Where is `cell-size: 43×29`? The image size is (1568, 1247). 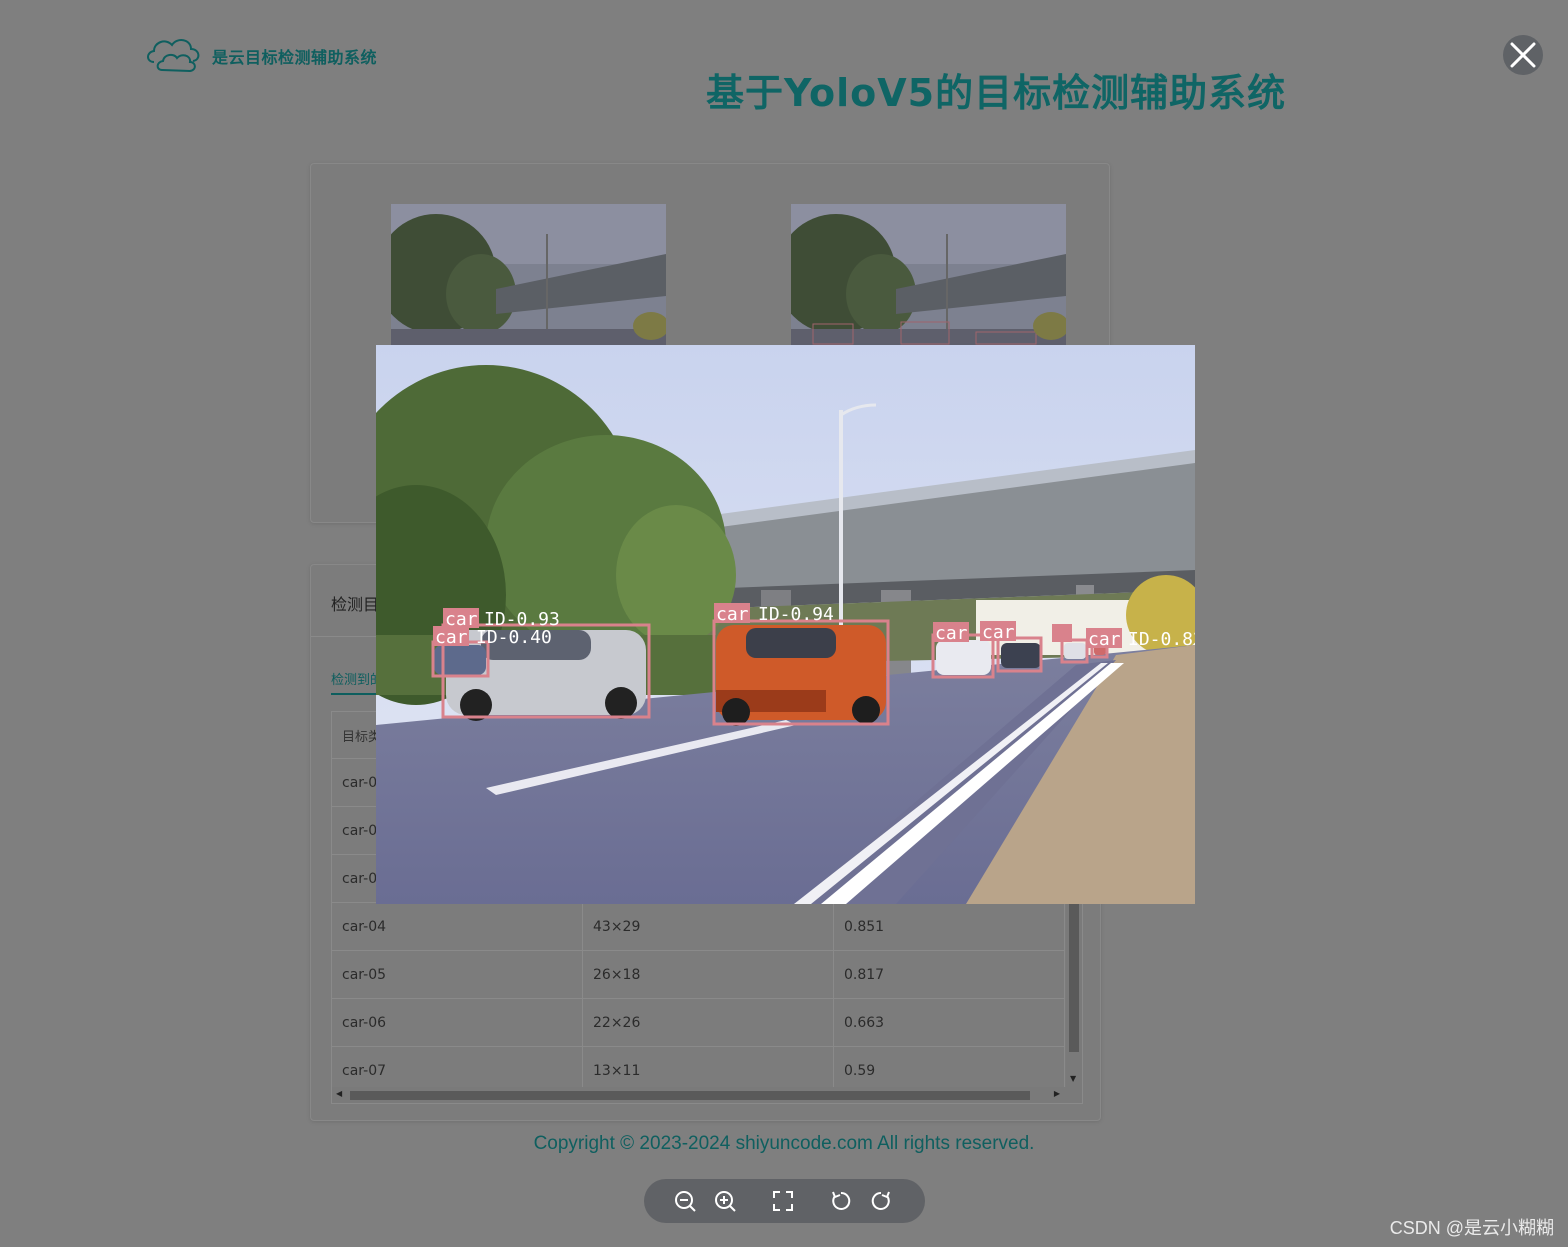 cell-size: 43×29 is located at coordinates (708, 926).